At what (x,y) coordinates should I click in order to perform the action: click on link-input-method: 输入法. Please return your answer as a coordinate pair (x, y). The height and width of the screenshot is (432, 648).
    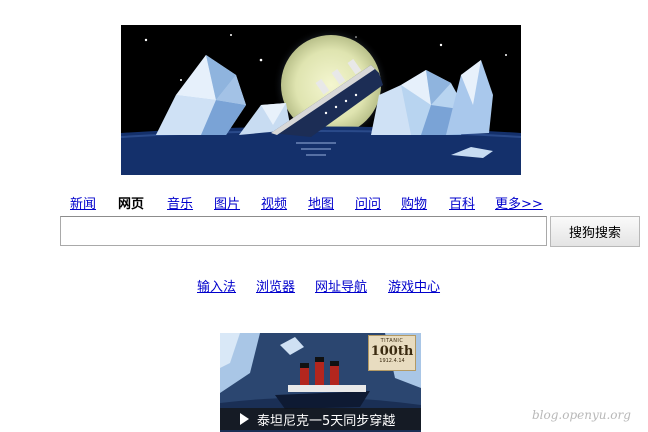
    Looking at the image, I should click on (216, 285).